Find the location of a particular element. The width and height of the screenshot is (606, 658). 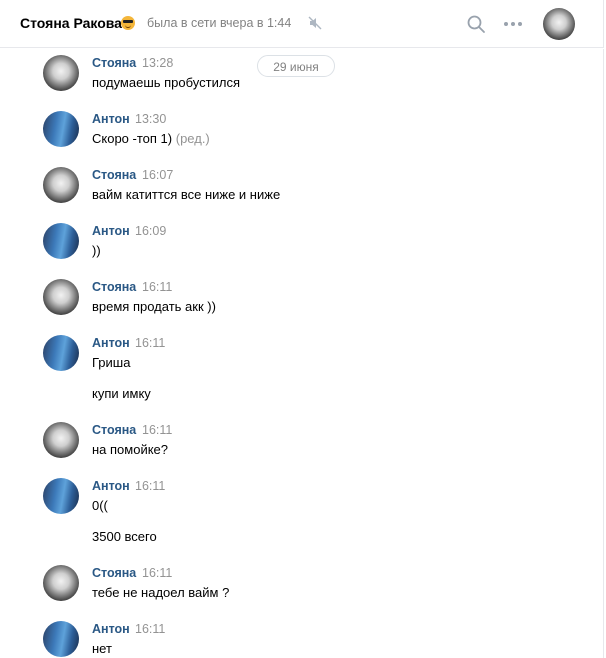

chat-header: Стояна Ракова была в сети вчера в 1:44 is located at coordinates (302, 24).